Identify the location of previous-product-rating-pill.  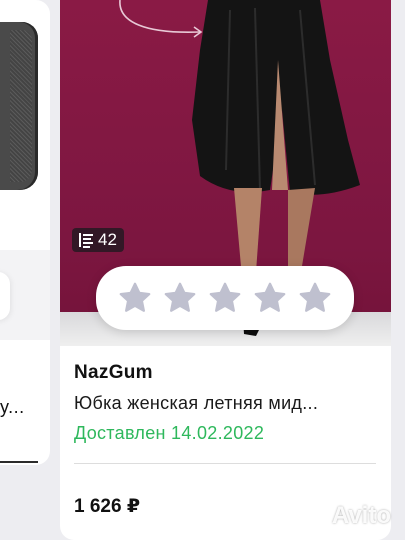
(5, 296).